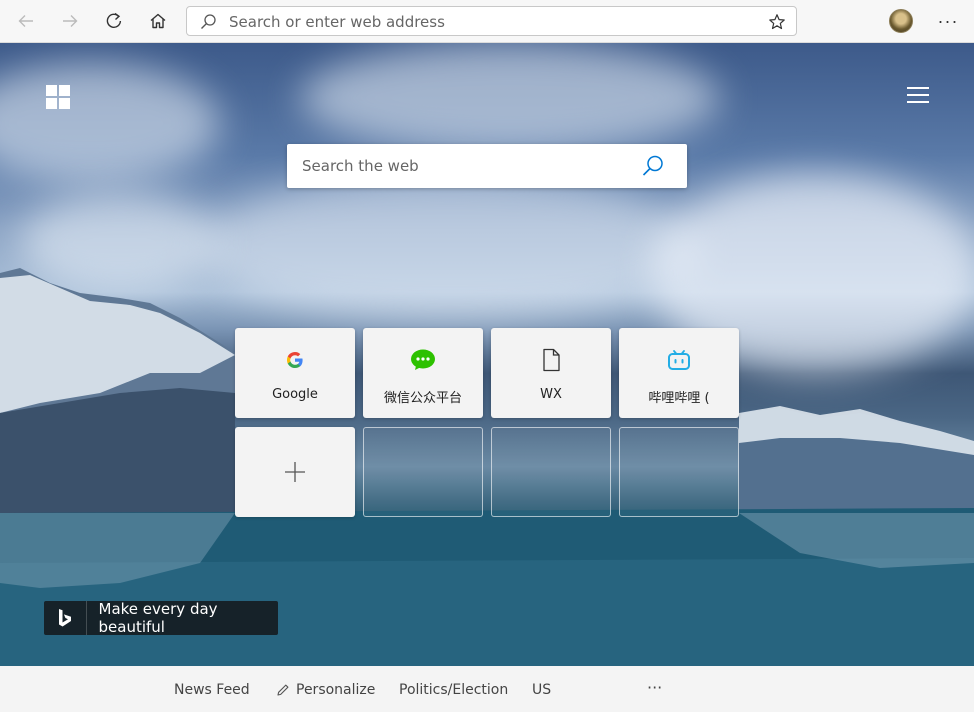 Image resolution: width=974 pixels, height=712 pixels. I want to click on plus-icon, so click(295, 472).